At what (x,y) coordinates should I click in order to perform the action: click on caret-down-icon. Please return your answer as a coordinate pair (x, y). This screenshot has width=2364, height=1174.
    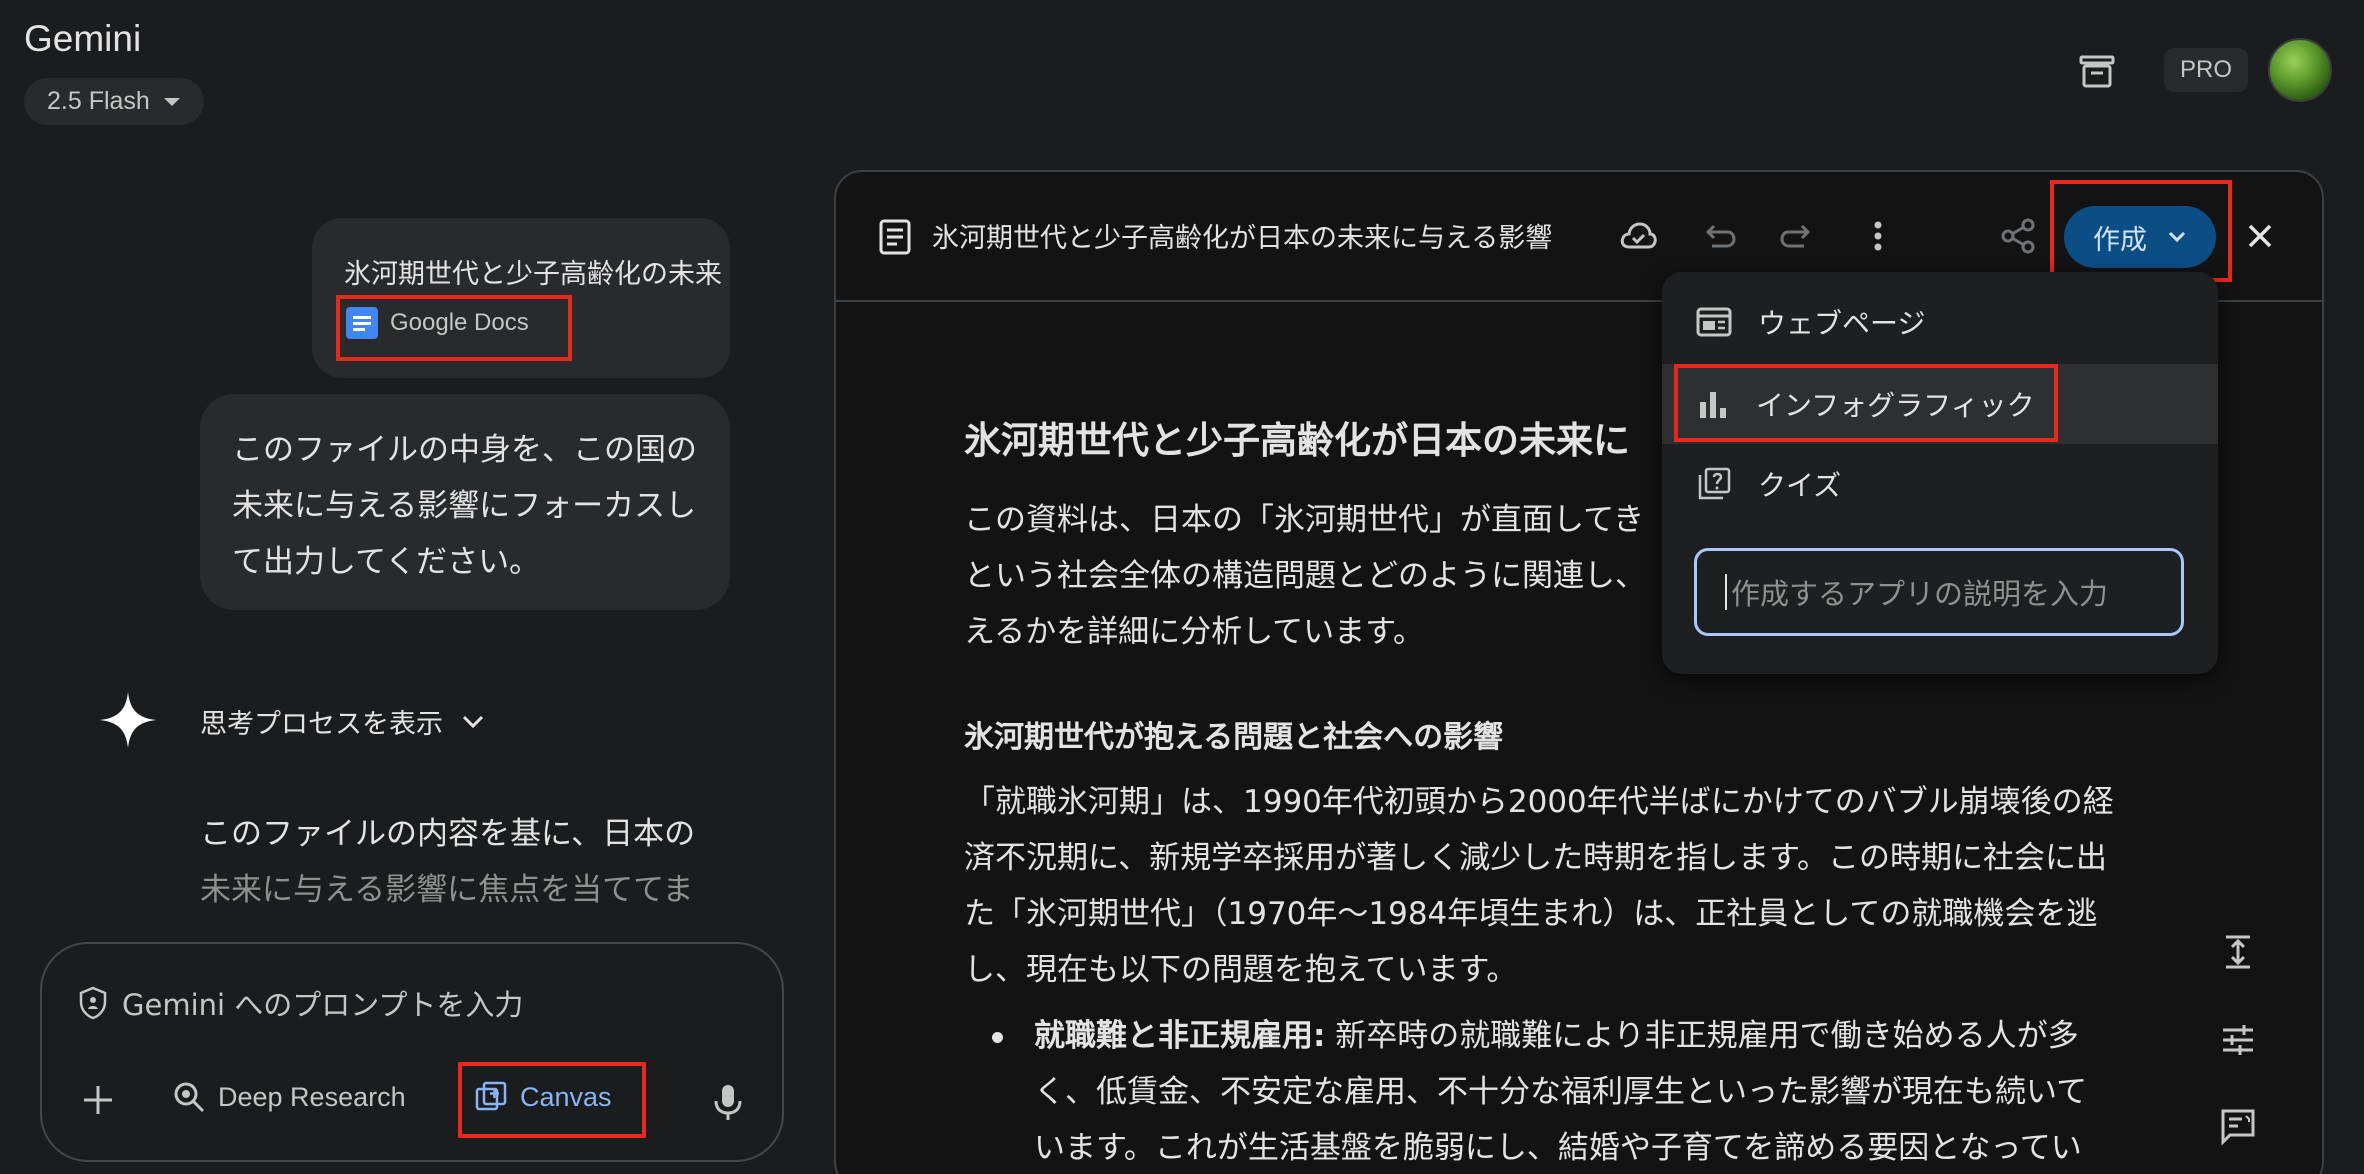
    Looking at the image, I should click on (171, 101).